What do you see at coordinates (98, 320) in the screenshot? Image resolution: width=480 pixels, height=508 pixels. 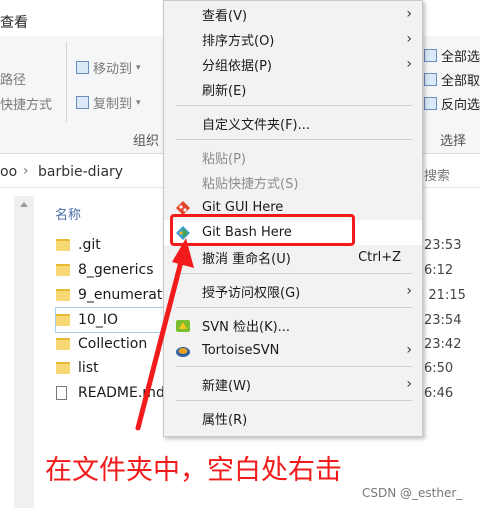 I see `file-name: 10_IO` at bounding box center [98, 320].